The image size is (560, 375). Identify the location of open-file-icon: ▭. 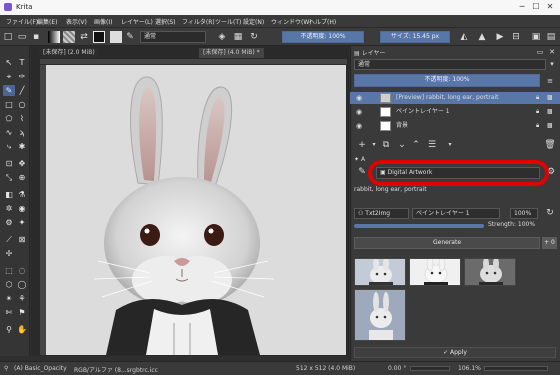
(22, 37).